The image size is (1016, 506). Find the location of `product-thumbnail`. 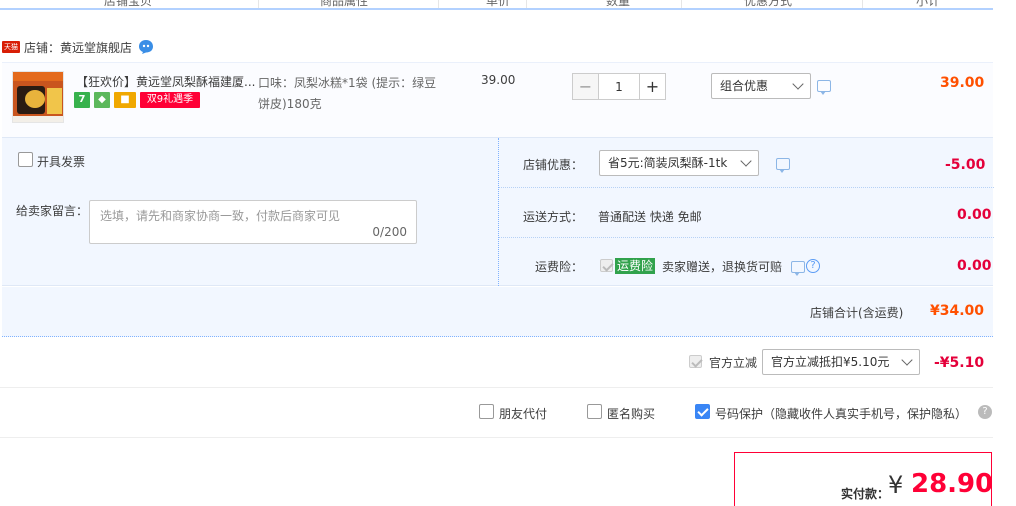

product-thumbnail is located at coordinates (38, 97).